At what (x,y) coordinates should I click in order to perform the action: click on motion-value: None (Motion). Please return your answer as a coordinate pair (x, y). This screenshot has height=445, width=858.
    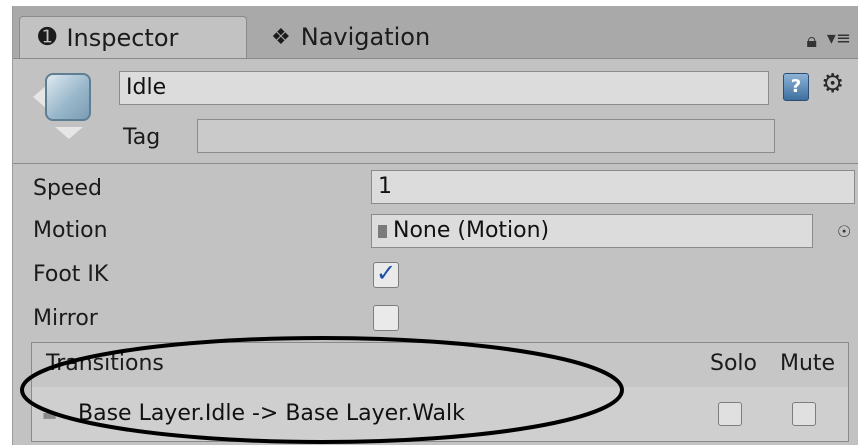
    Looking at the image, I should click on (471, 230).